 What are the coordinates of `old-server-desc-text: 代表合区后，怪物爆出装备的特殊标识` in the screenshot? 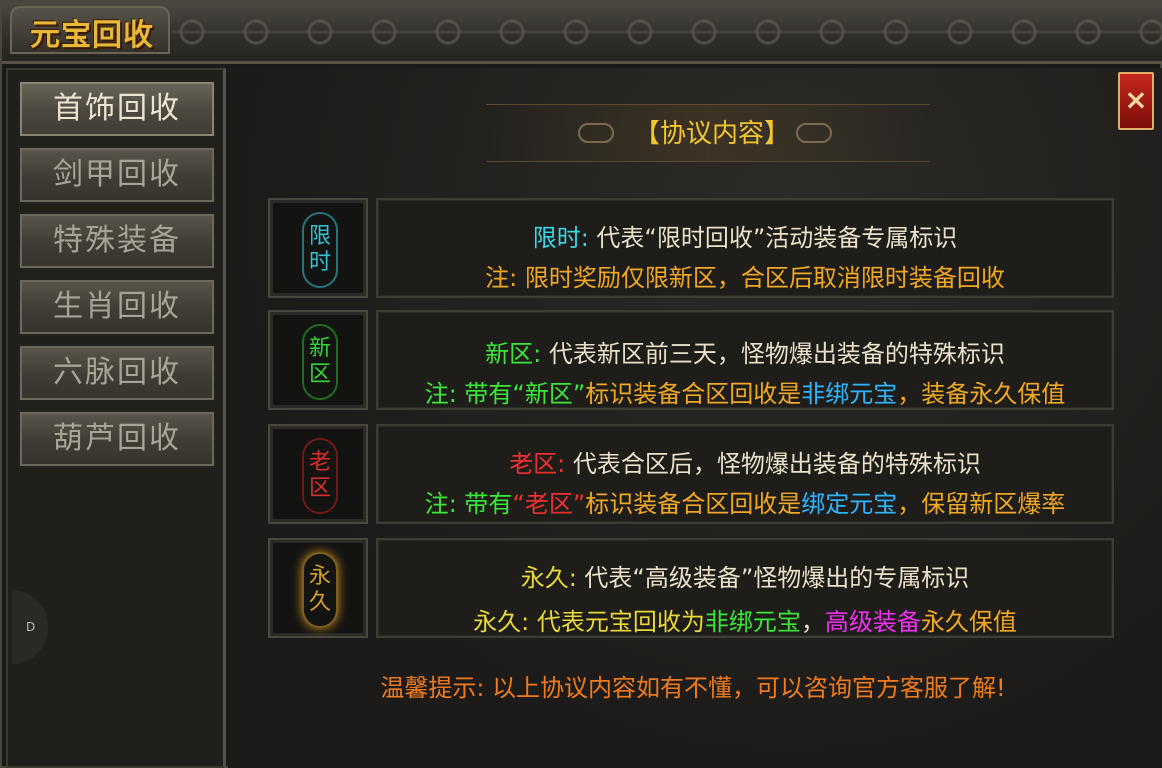 It's located at (773, 464).